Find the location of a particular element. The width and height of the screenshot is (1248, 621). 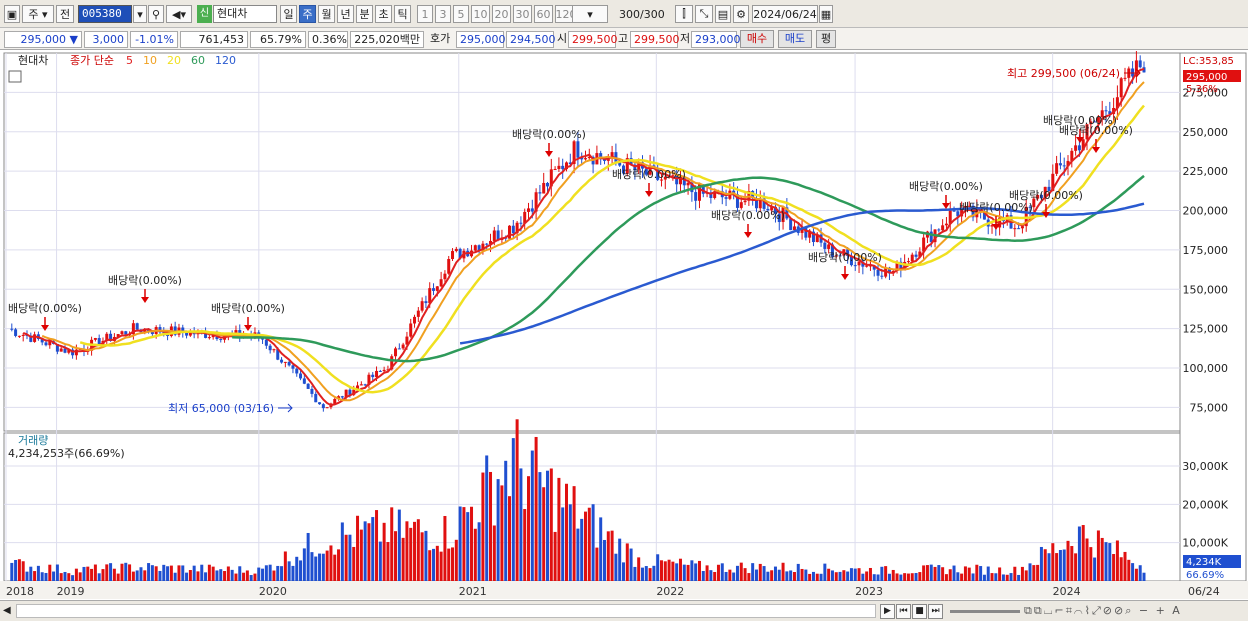

search-icon: ⚲ is located at coordinates (156, 14).